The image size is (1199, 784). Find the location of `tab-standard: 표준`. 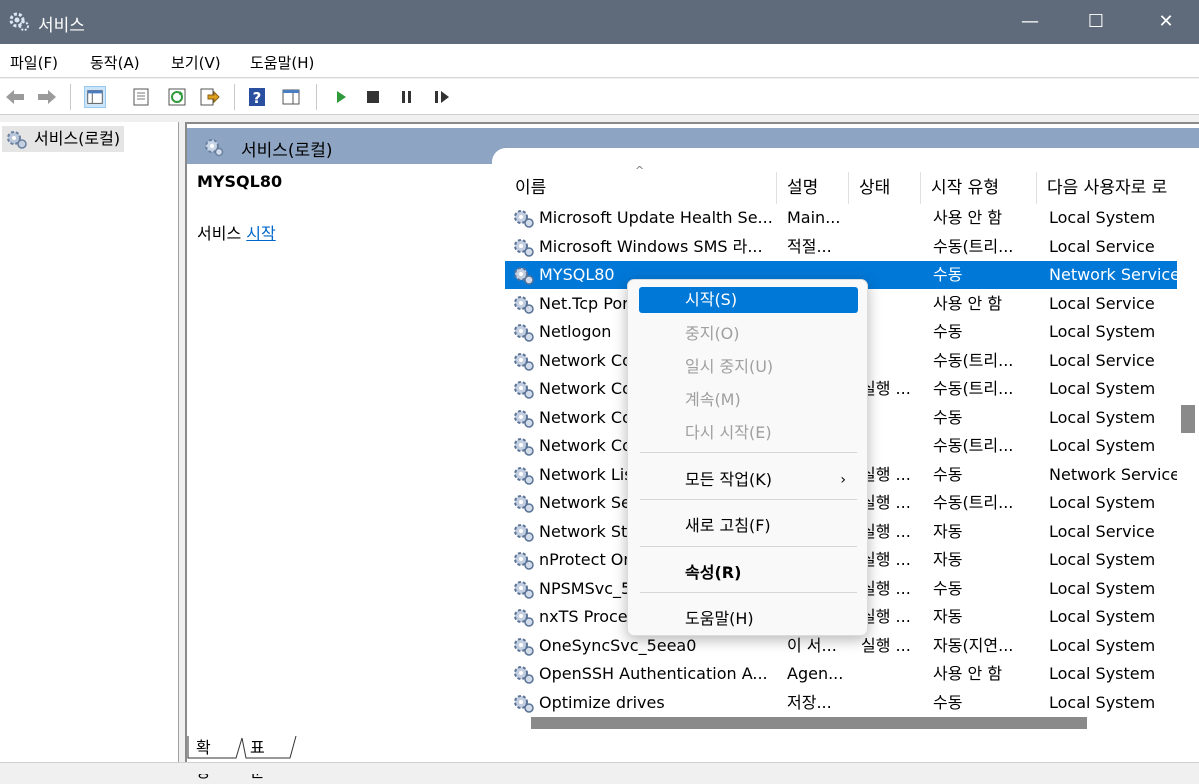

tab-standard: 표준 is located at coordinates (257, 758).